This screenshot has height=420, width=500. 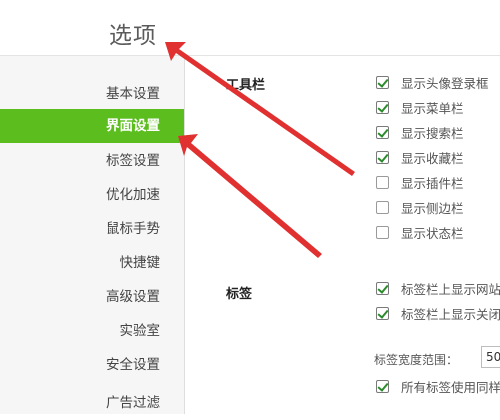 I want to click on option-label: 所有标签使用同样, so click(x=450, y=387).